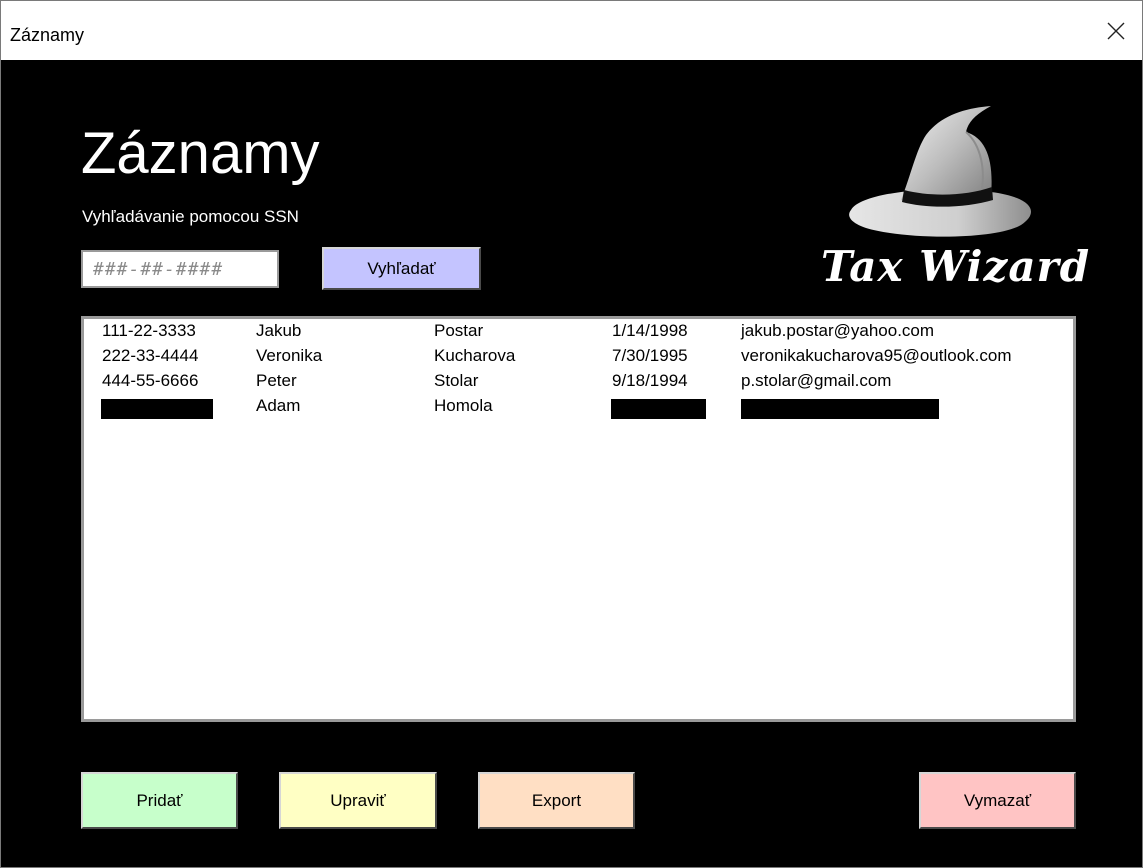 The height and width of the screenshot is (868, 1143). What do you see at coordinates (997, 800) in the screenshot?
I see `delete-button: Vymazať` at bounding box center [997, 800].